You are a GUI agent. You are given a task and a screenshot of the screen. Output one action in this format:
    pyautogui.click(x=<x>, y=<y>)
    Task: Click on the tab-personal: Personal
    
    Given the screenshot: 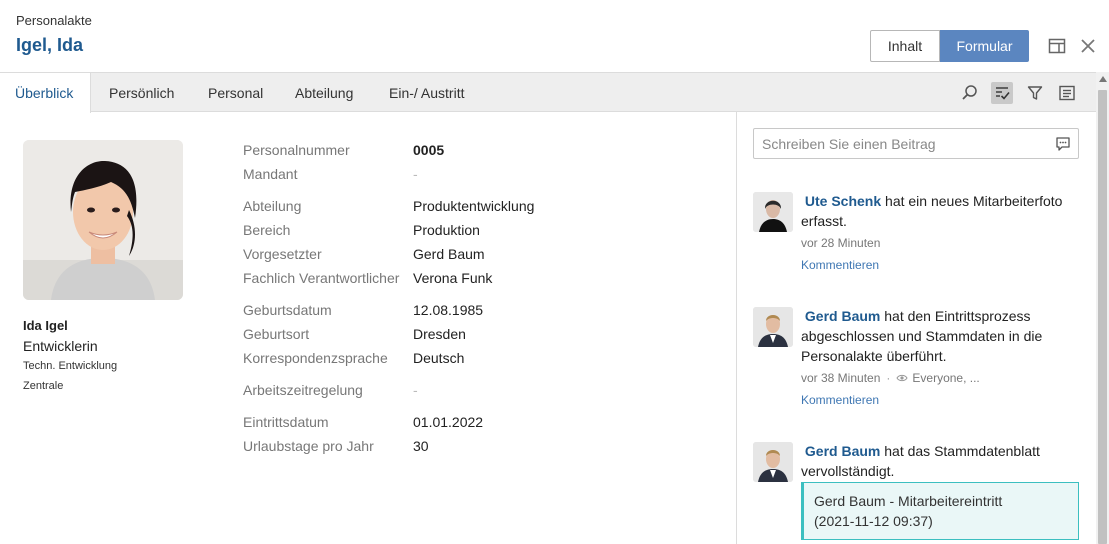 What is the action you would take?
    pyautogui.click(x=235, y=92)
    